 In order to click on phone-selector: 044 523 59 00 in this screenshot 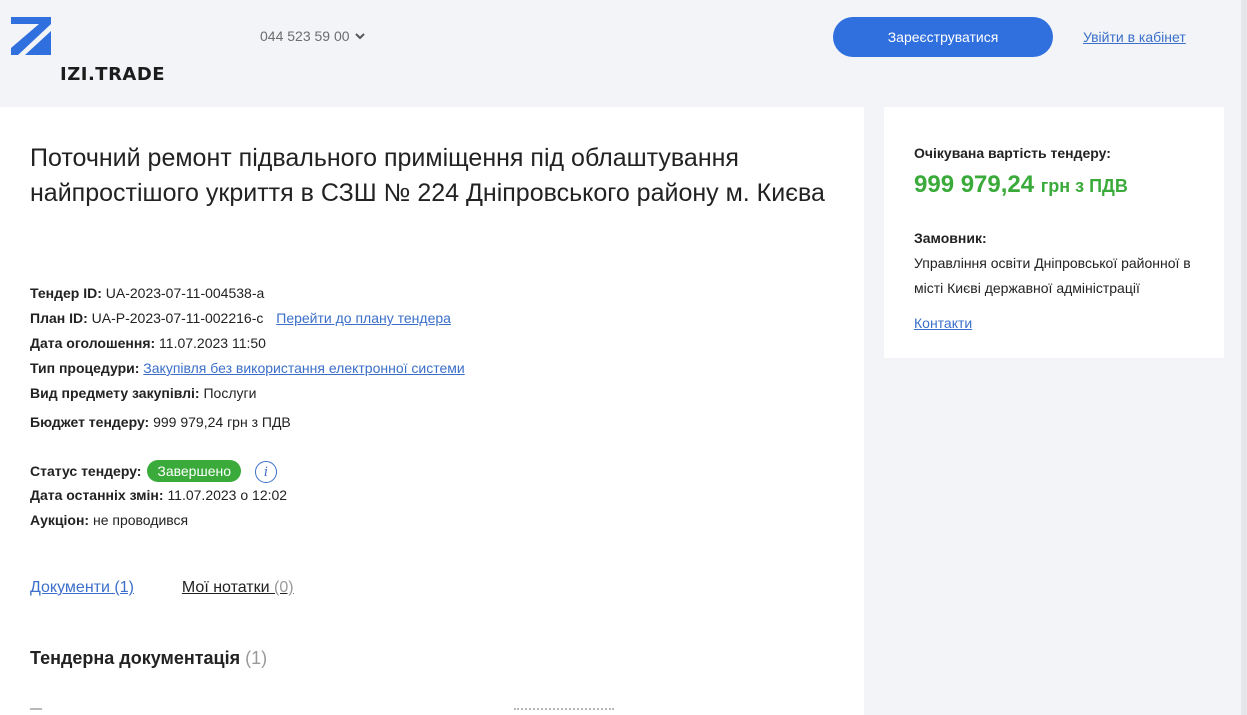, I will do `click(313, 36)`.